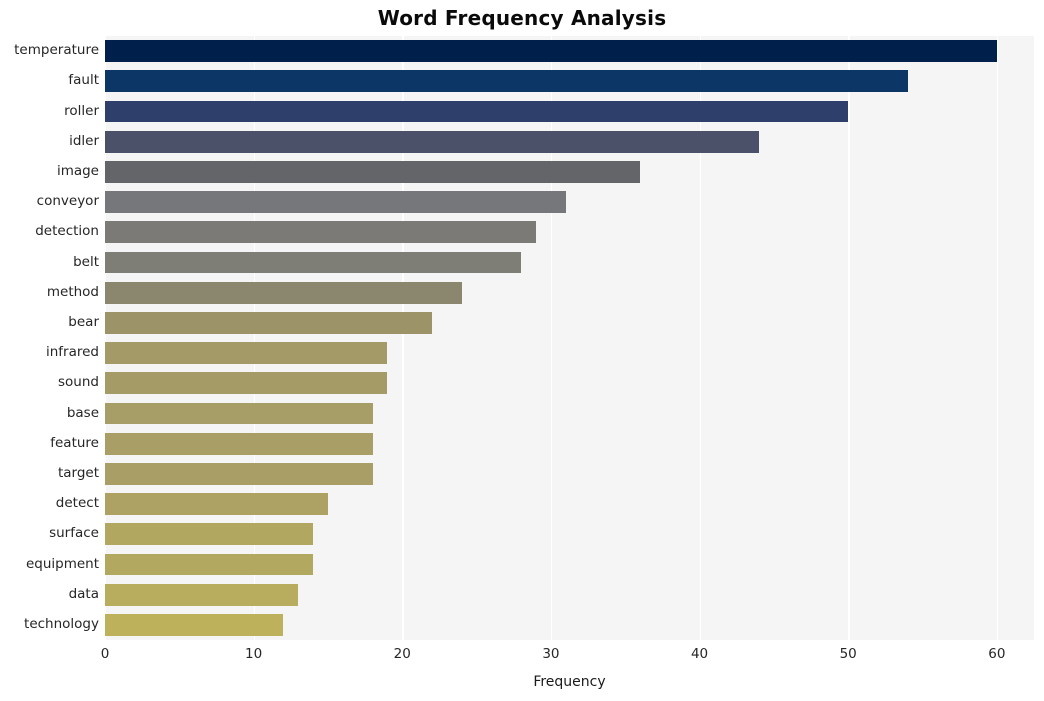 The image size is (1044, 701). Describe the element at coordinates (216, 504) in the screenshot. I see `bar-detect` at that location.